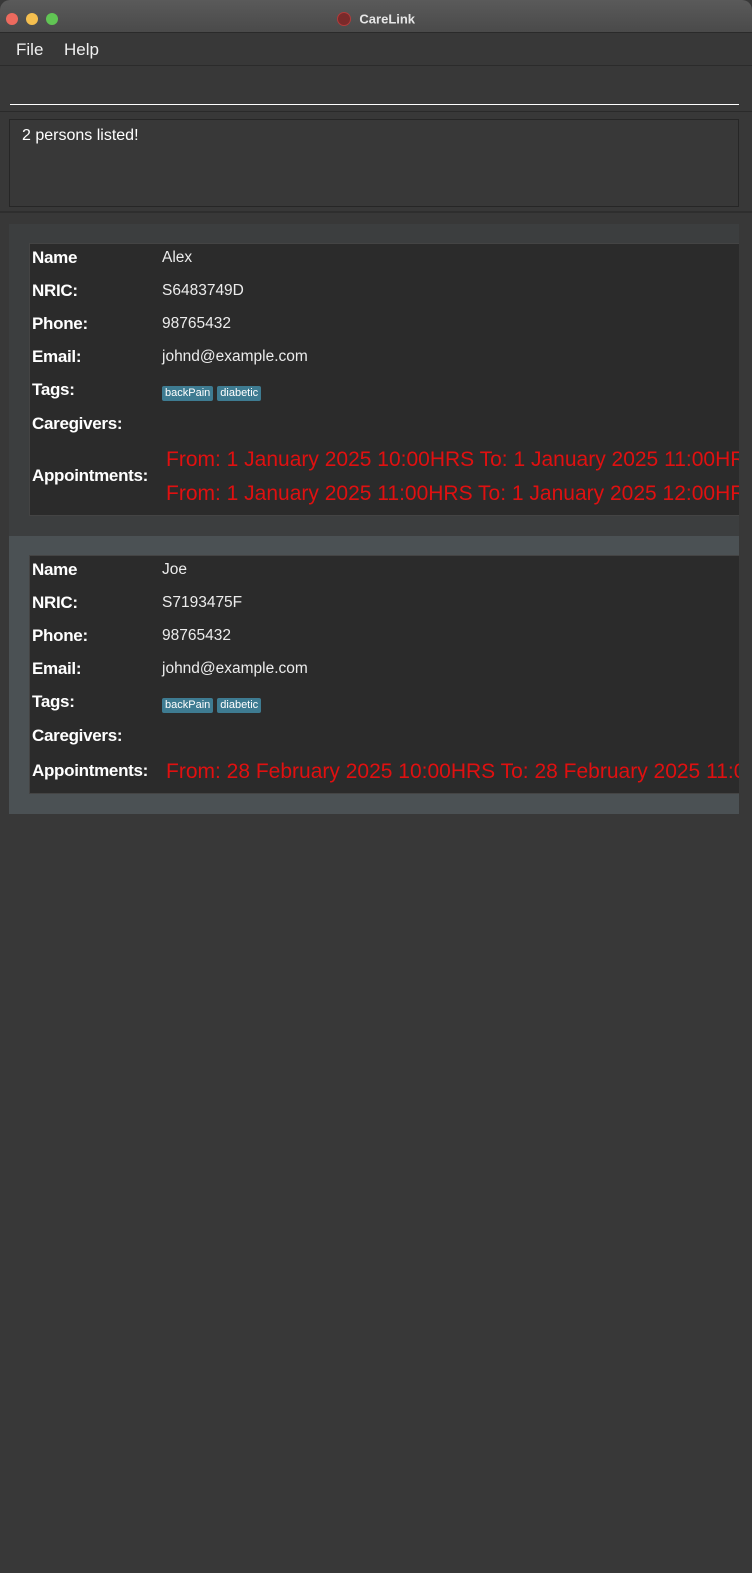  What do you see at coordinates (29, 50) in the screenshot?
I see `menu-file: File` at bounding box center [29, 50].